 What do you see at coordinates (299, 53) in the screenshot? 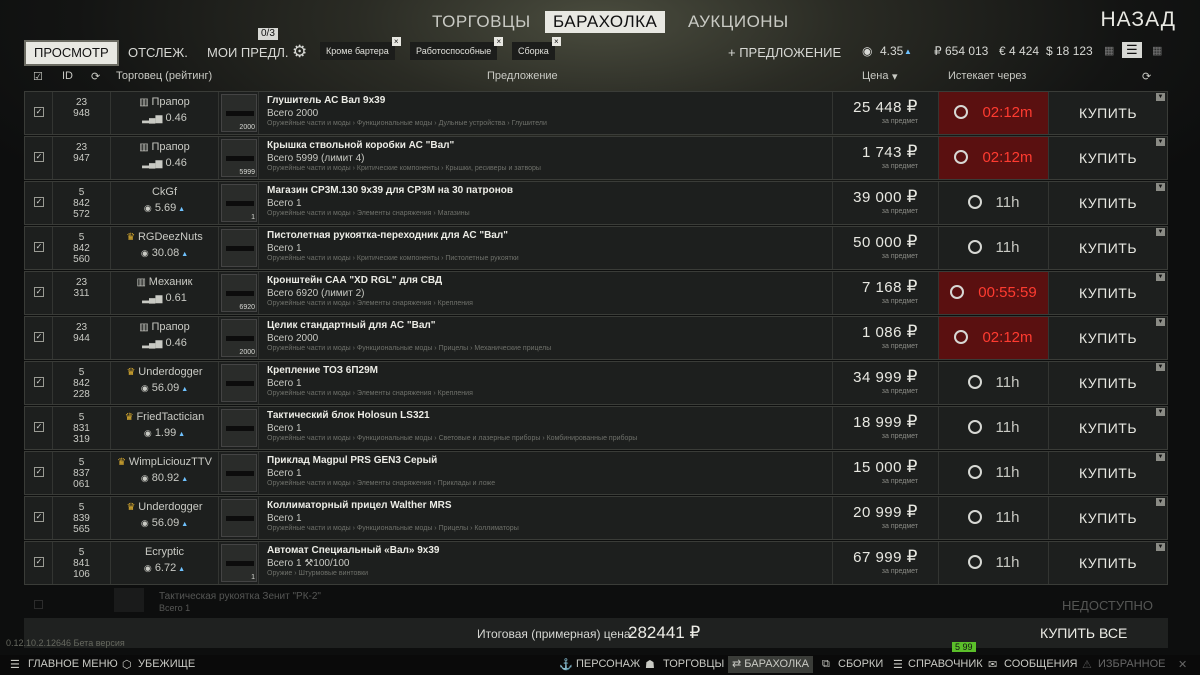
I see `gear-icon: ⚙` at bounding box center [299, 53].